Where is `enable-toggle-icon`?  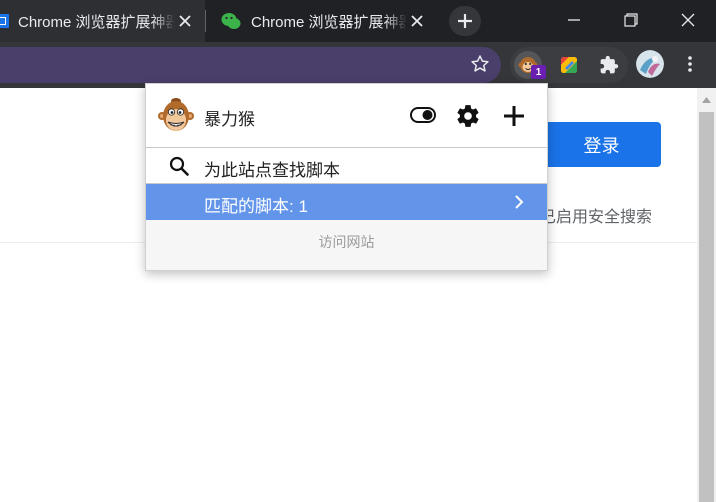 enable-toggle-icon is located at coordinates (423, 115).